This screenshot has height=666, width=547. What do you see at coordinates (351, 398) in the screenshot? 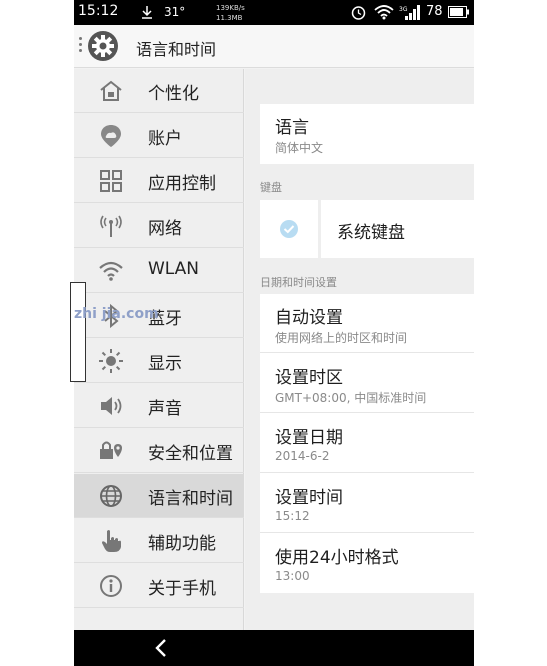
I see `timezone-value: GMT+08:00, 中国标准时间` at bounding box center [351, 398].